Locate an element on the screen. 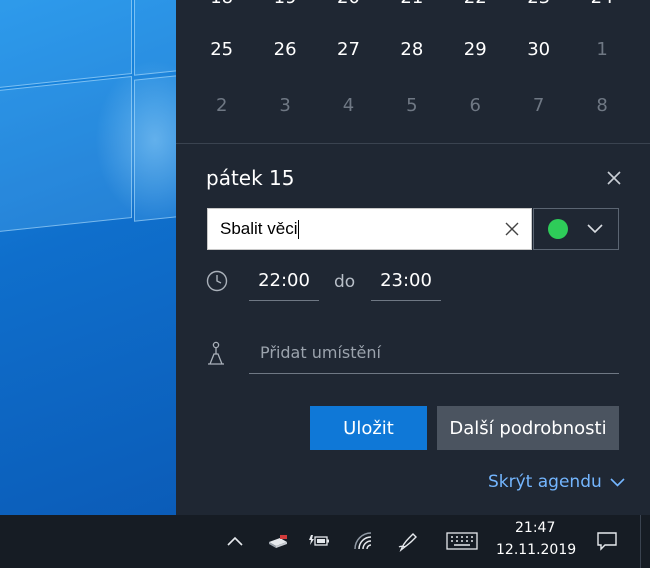  calendar-day: 20 is located at coordinates (348, 9).